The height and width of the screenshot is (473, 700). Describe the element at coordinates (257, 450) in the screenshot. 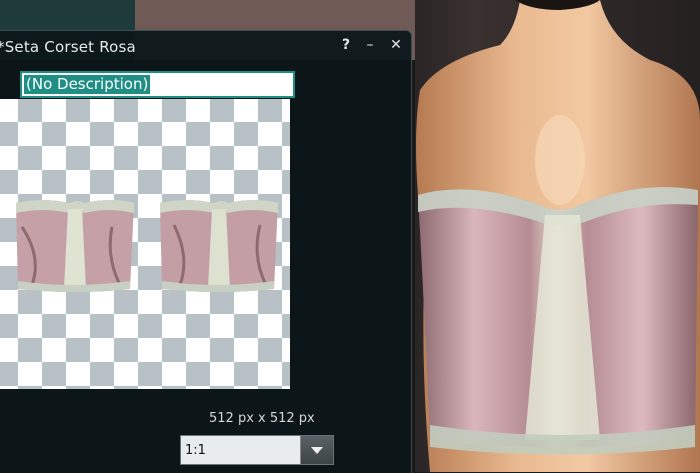

I see `aspect-ratio-combo: 1:1` at that location.